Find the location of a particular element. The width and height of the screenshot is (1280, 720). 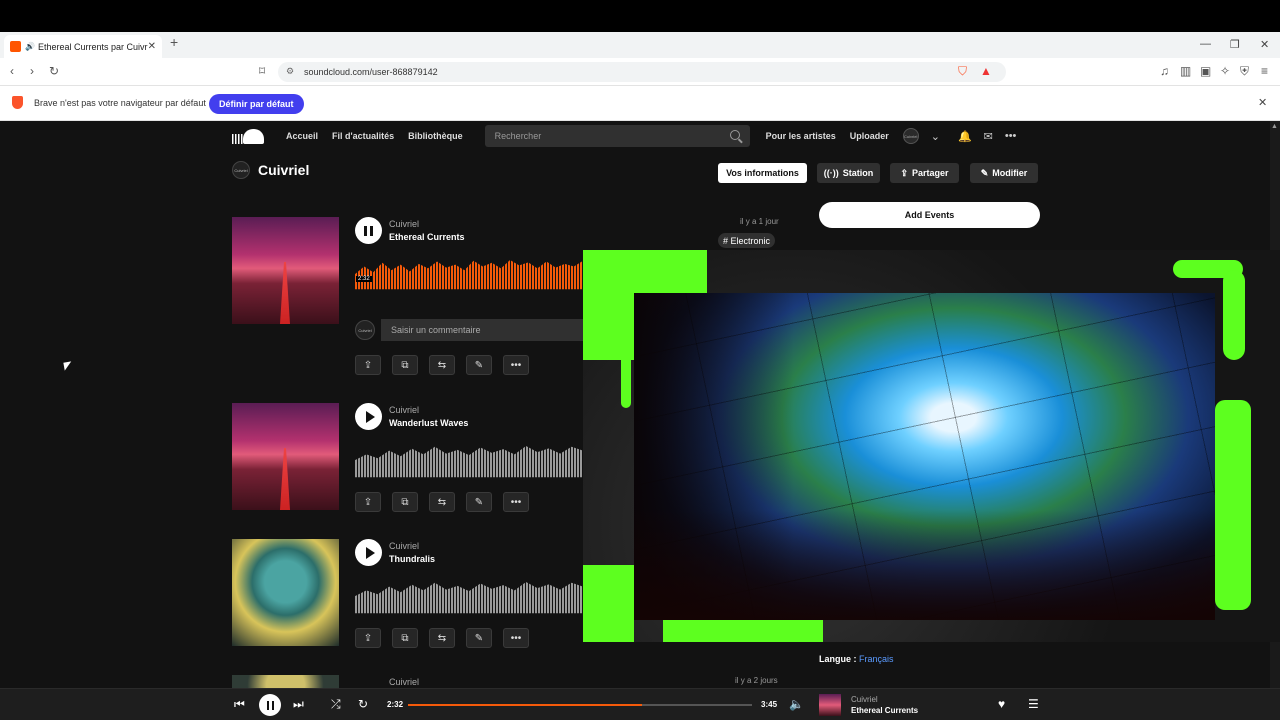

soundcloud-logo-icon is located at coordinates (248, 136).